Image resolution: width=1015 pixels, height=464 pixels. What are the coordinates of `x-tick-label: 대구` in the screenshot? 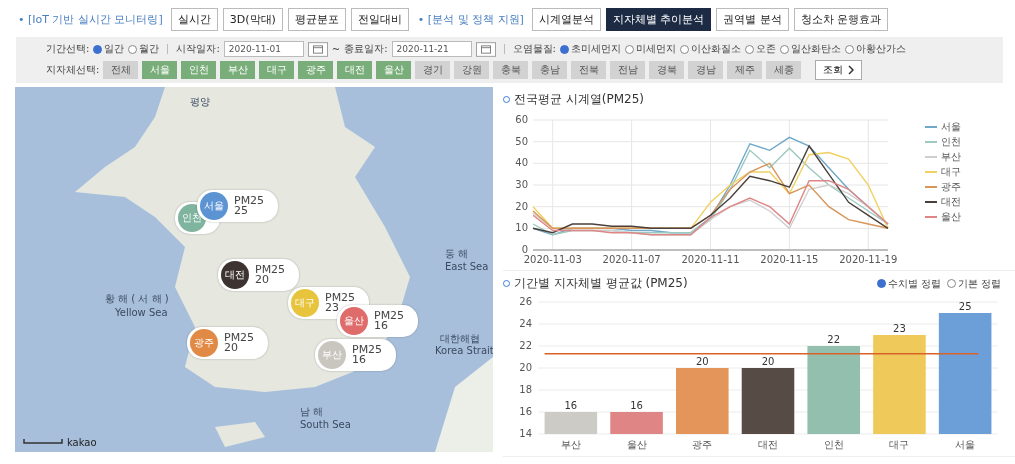 It's located at (899, 444).